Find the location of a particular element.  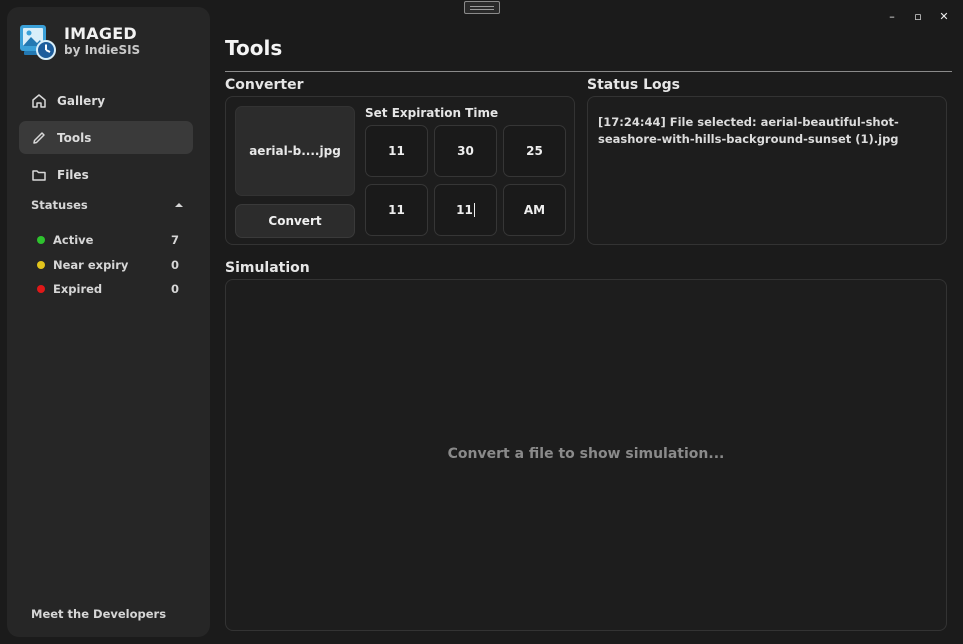

expiration-field-minute: 11 is located at coordinates (465, 210).